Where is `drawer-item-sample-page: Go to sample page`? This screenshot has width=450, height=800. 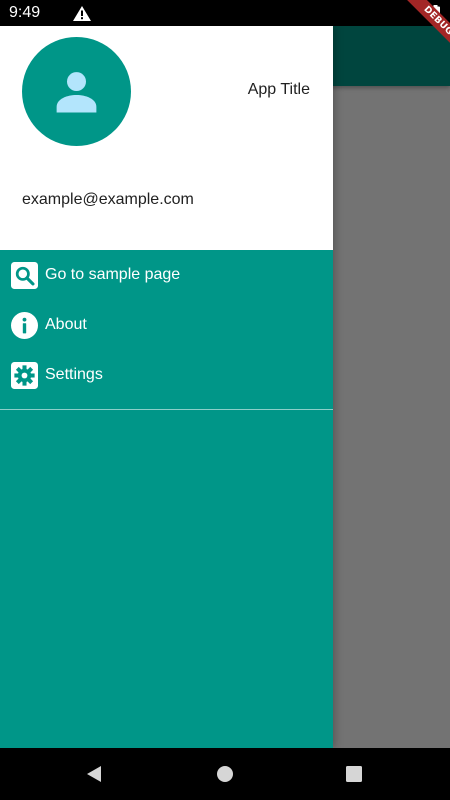
drawer-item-sample-page: Go to sample page is located at coordinates (166, 275).